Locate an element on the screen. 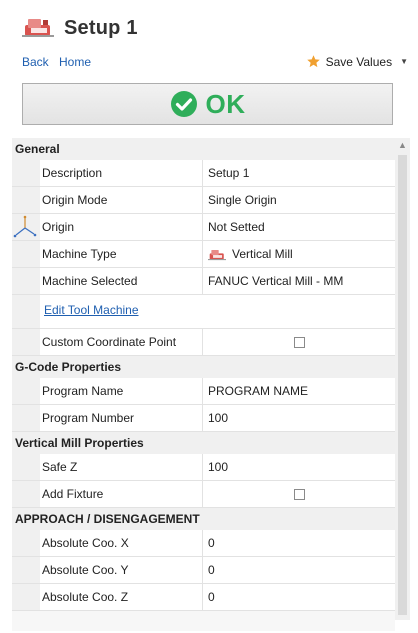  row-program-name: Program Name PROGRAM NAME is located at coordinates (203, 391).